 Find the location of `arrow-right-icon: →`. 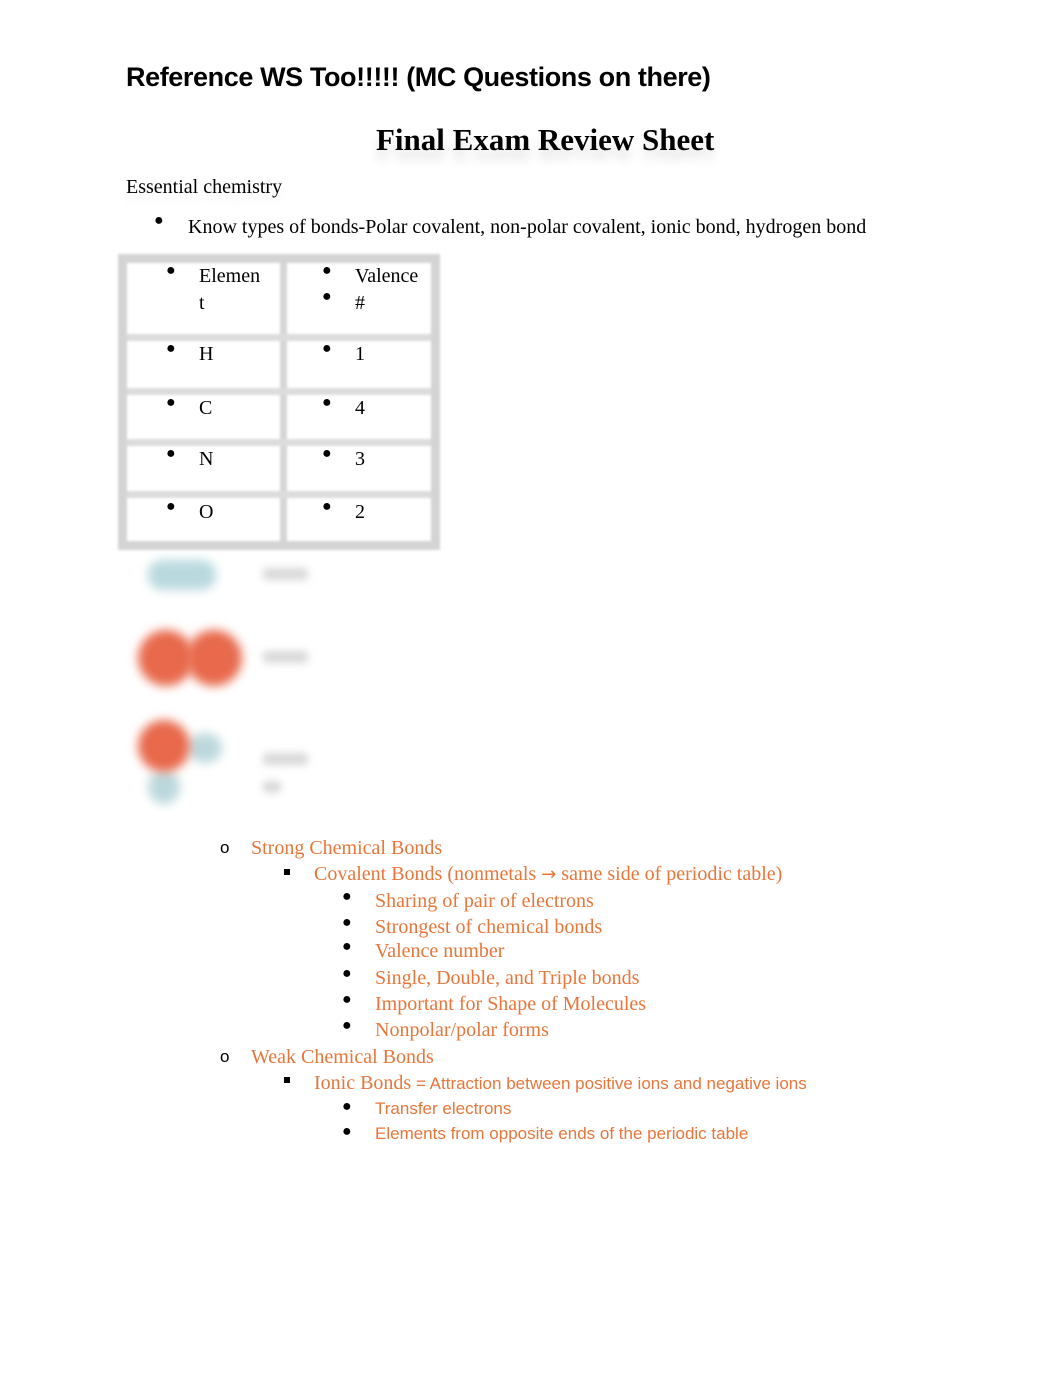

arrow-right-icon: → is located at coordinates (549, 874).